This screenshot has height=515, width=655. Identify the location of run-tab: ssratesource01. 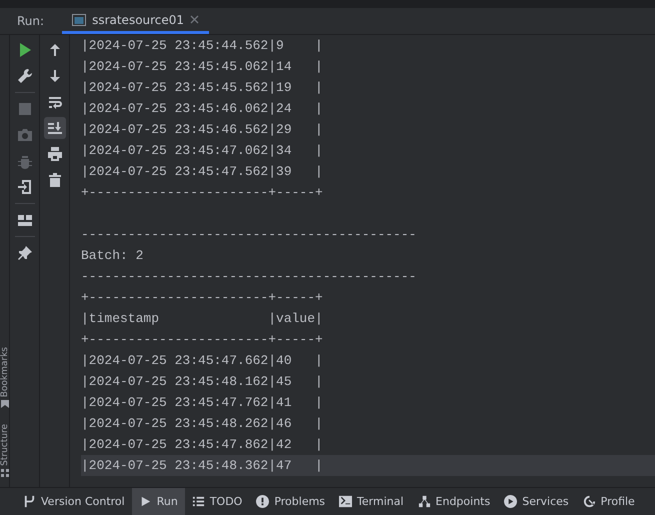
(136, 21).